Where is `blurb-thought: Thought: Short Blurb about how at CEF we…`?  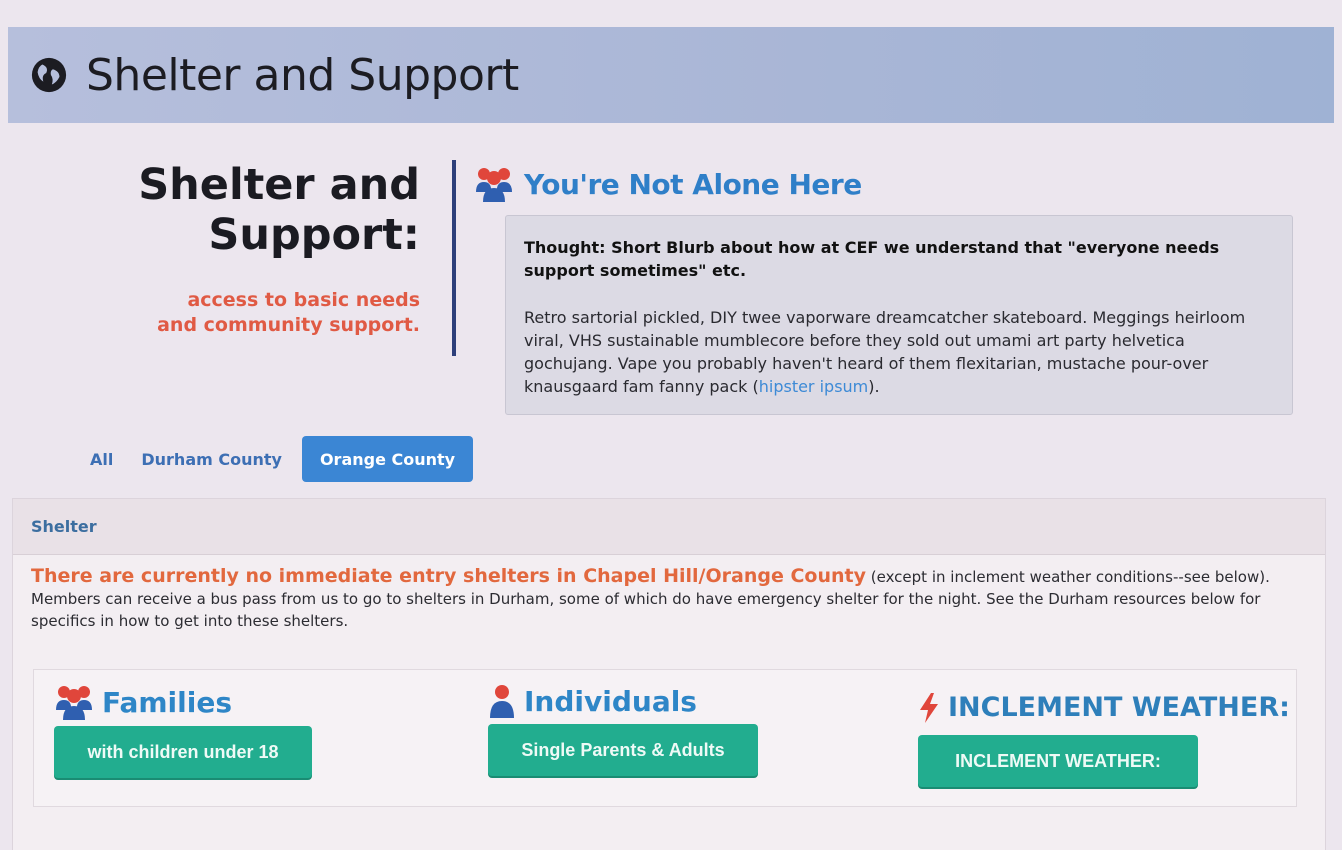 blurb-thought: Thought: Short Blurb about how at CEF we… is located at coordinates (872, 259).